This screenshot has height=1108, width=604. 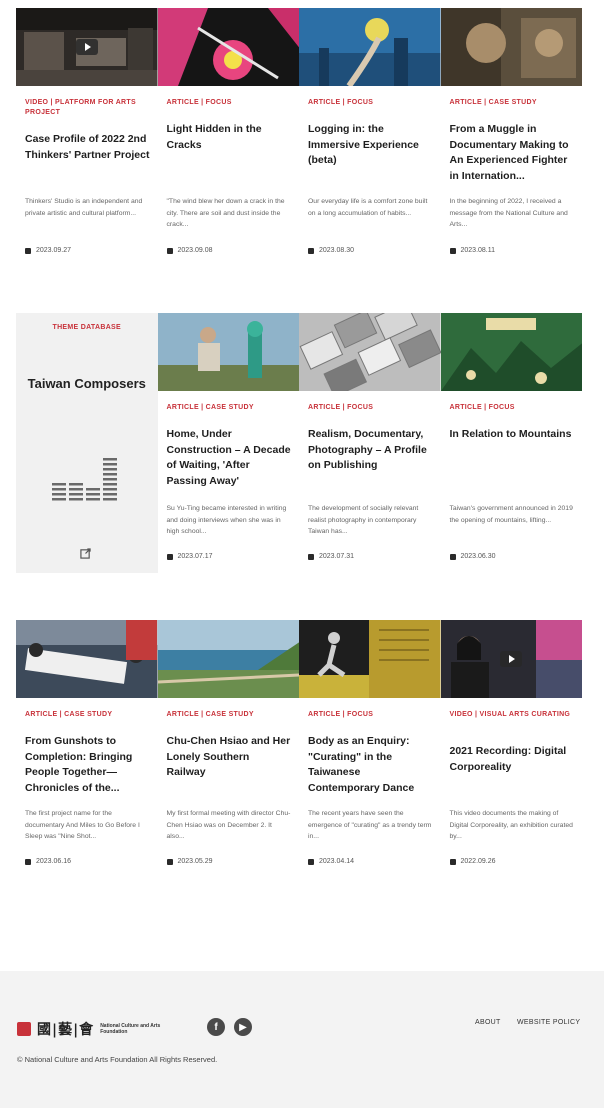 I want to click on website-policy-link: WEBSITE POLICY, so click(x=548, y=1022).